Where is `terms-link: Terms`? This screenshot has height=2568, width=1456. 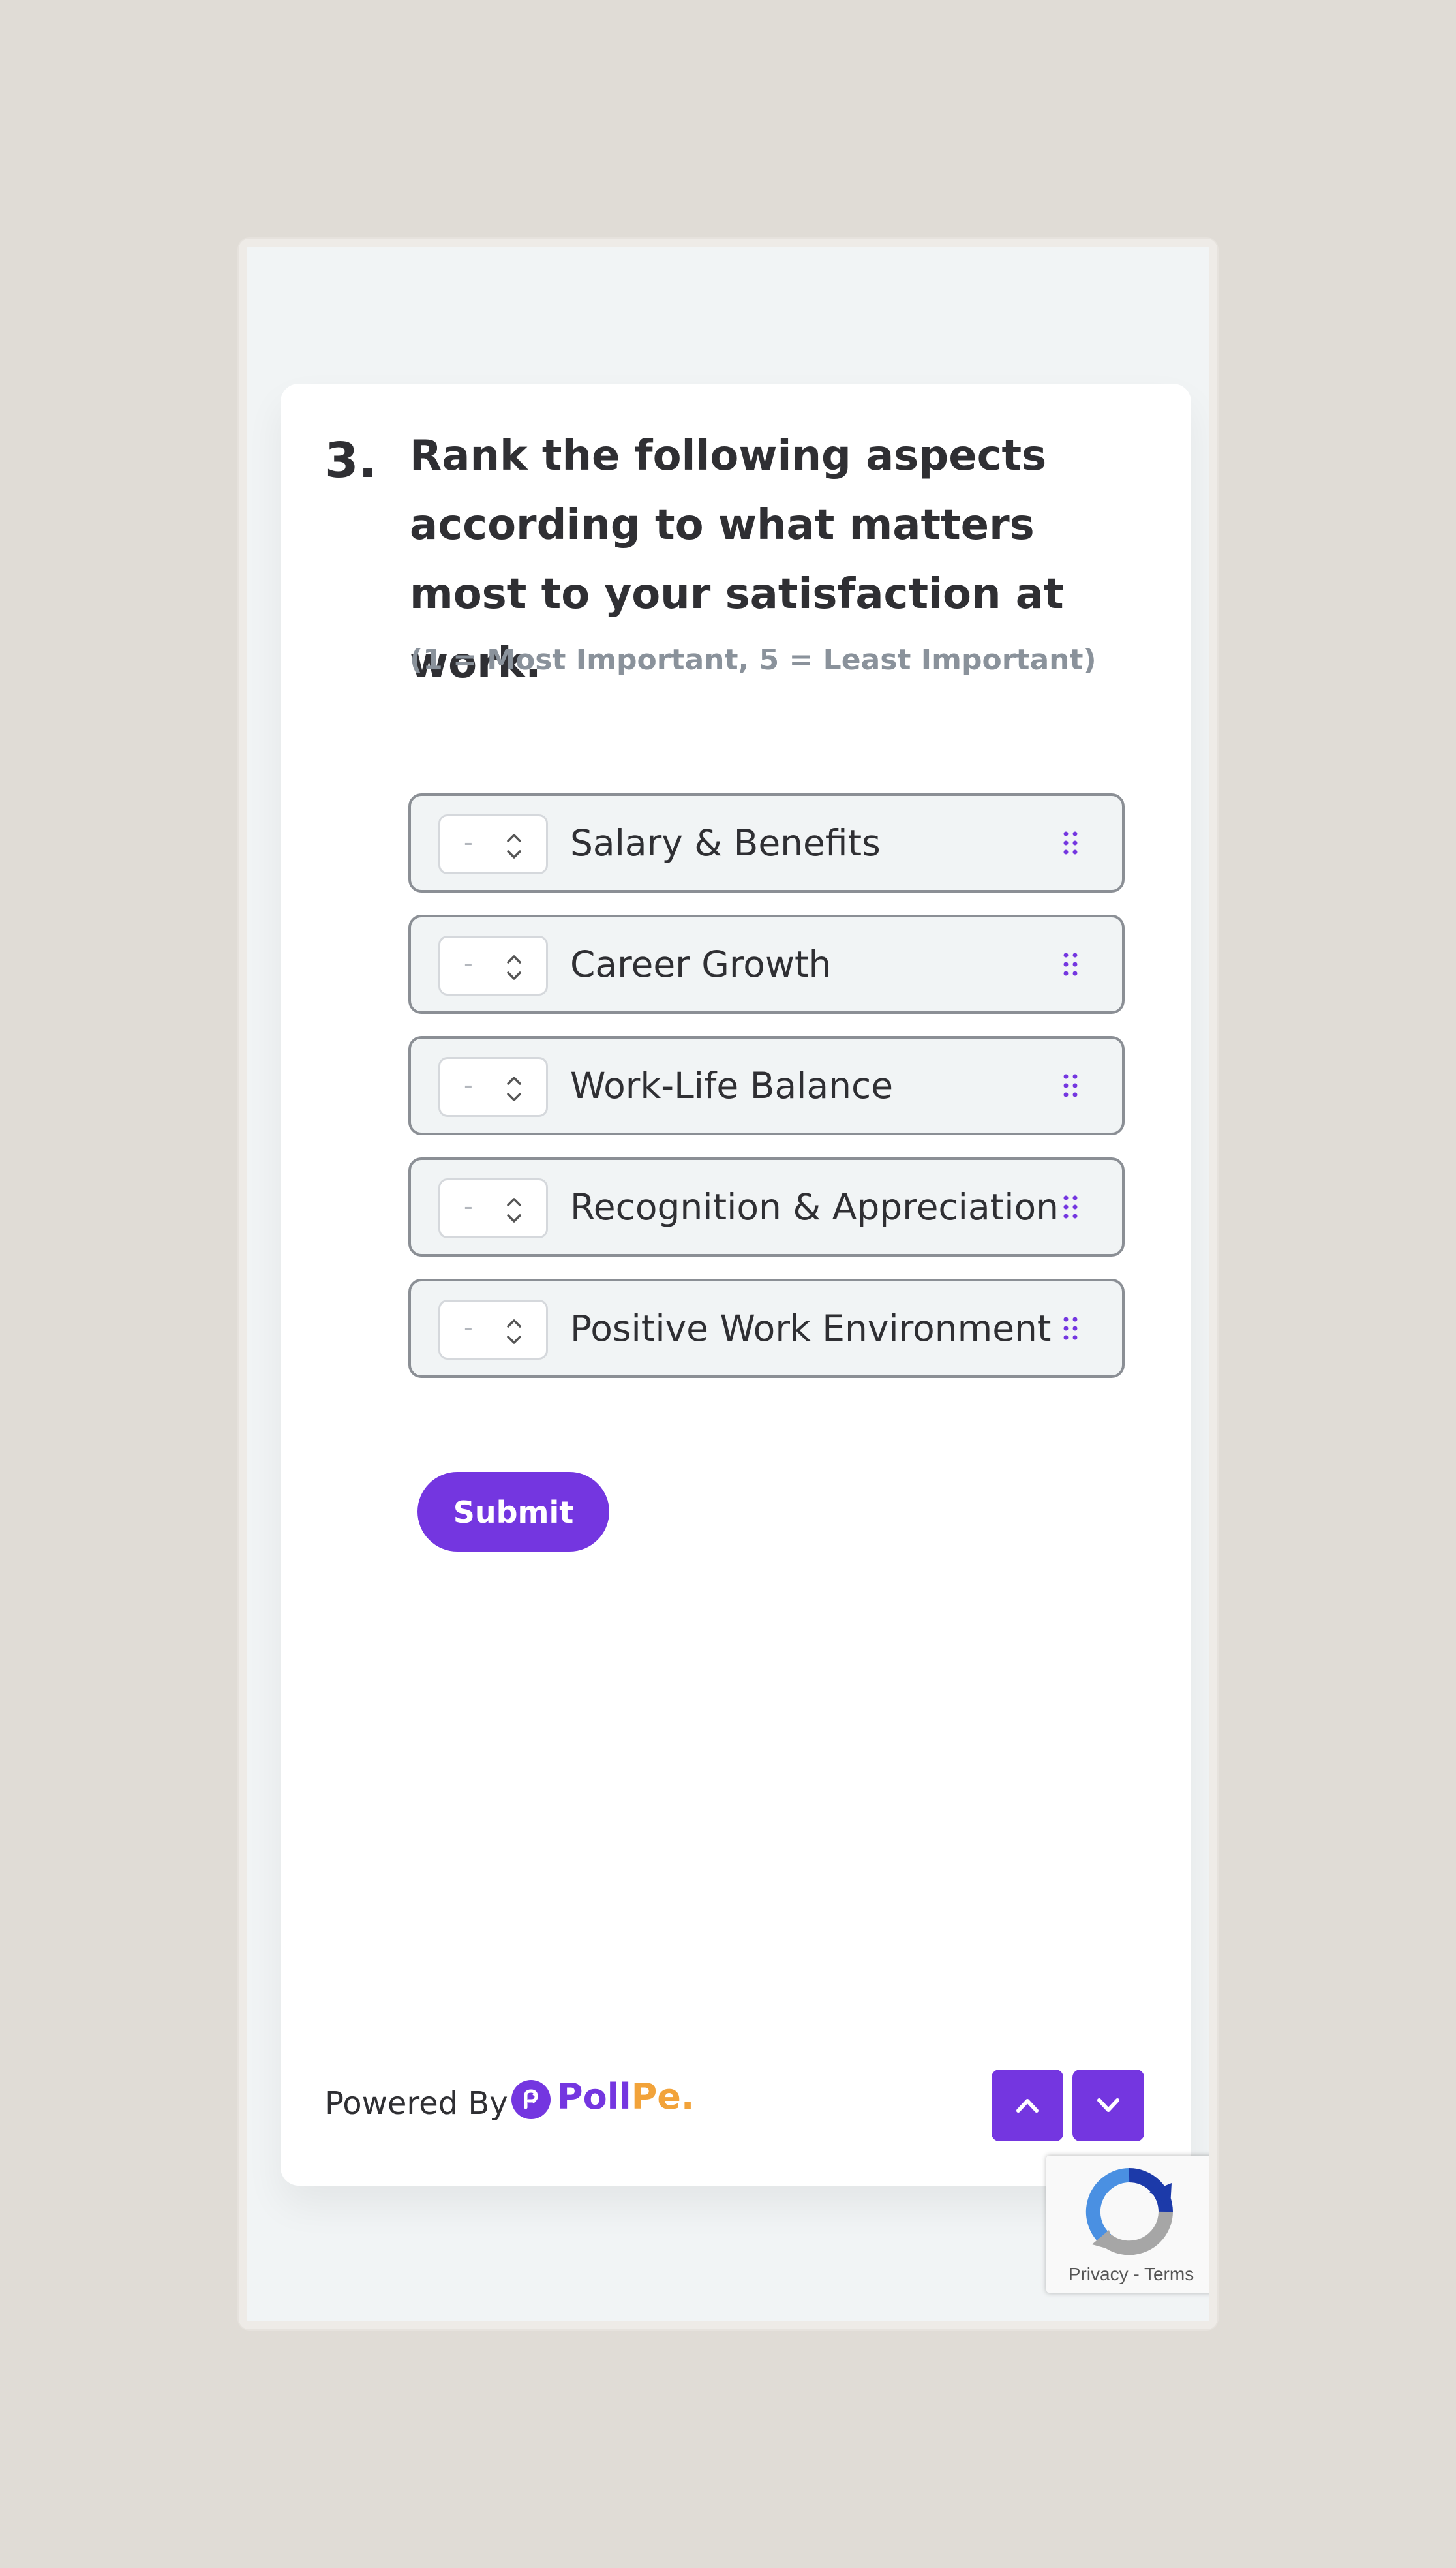 terms-link: Terms is located at coordinates (1169, 2274).